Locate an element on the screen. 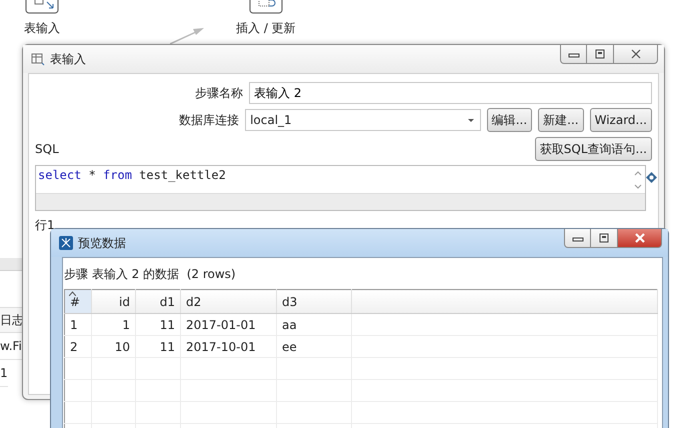 Image resolution: width=677 pixels, height=428 pixels. step-label: 插入 / 更新 is located at coordinates (266, 28).